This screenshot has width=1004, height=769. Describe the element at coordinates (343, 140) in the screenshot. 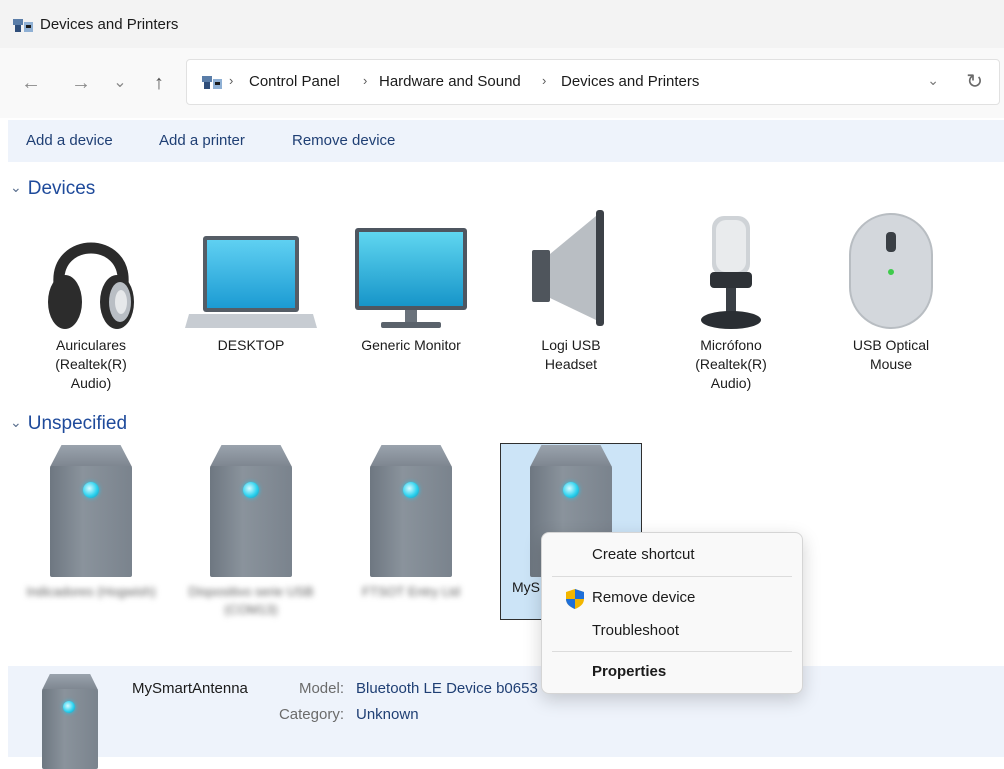

I see `remove-device-button: Remove device` at that location.